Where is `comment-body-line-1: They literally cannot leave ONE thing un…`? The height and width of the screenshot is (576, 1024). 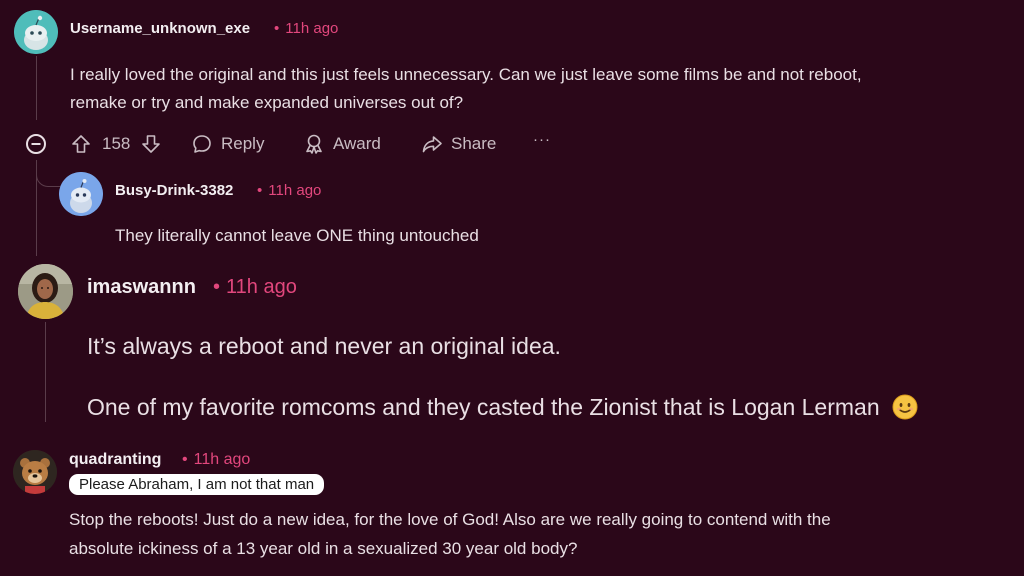 comment-body-line-1: They literally cannot leave ONE thing un… is located at coordinates (297, 235).